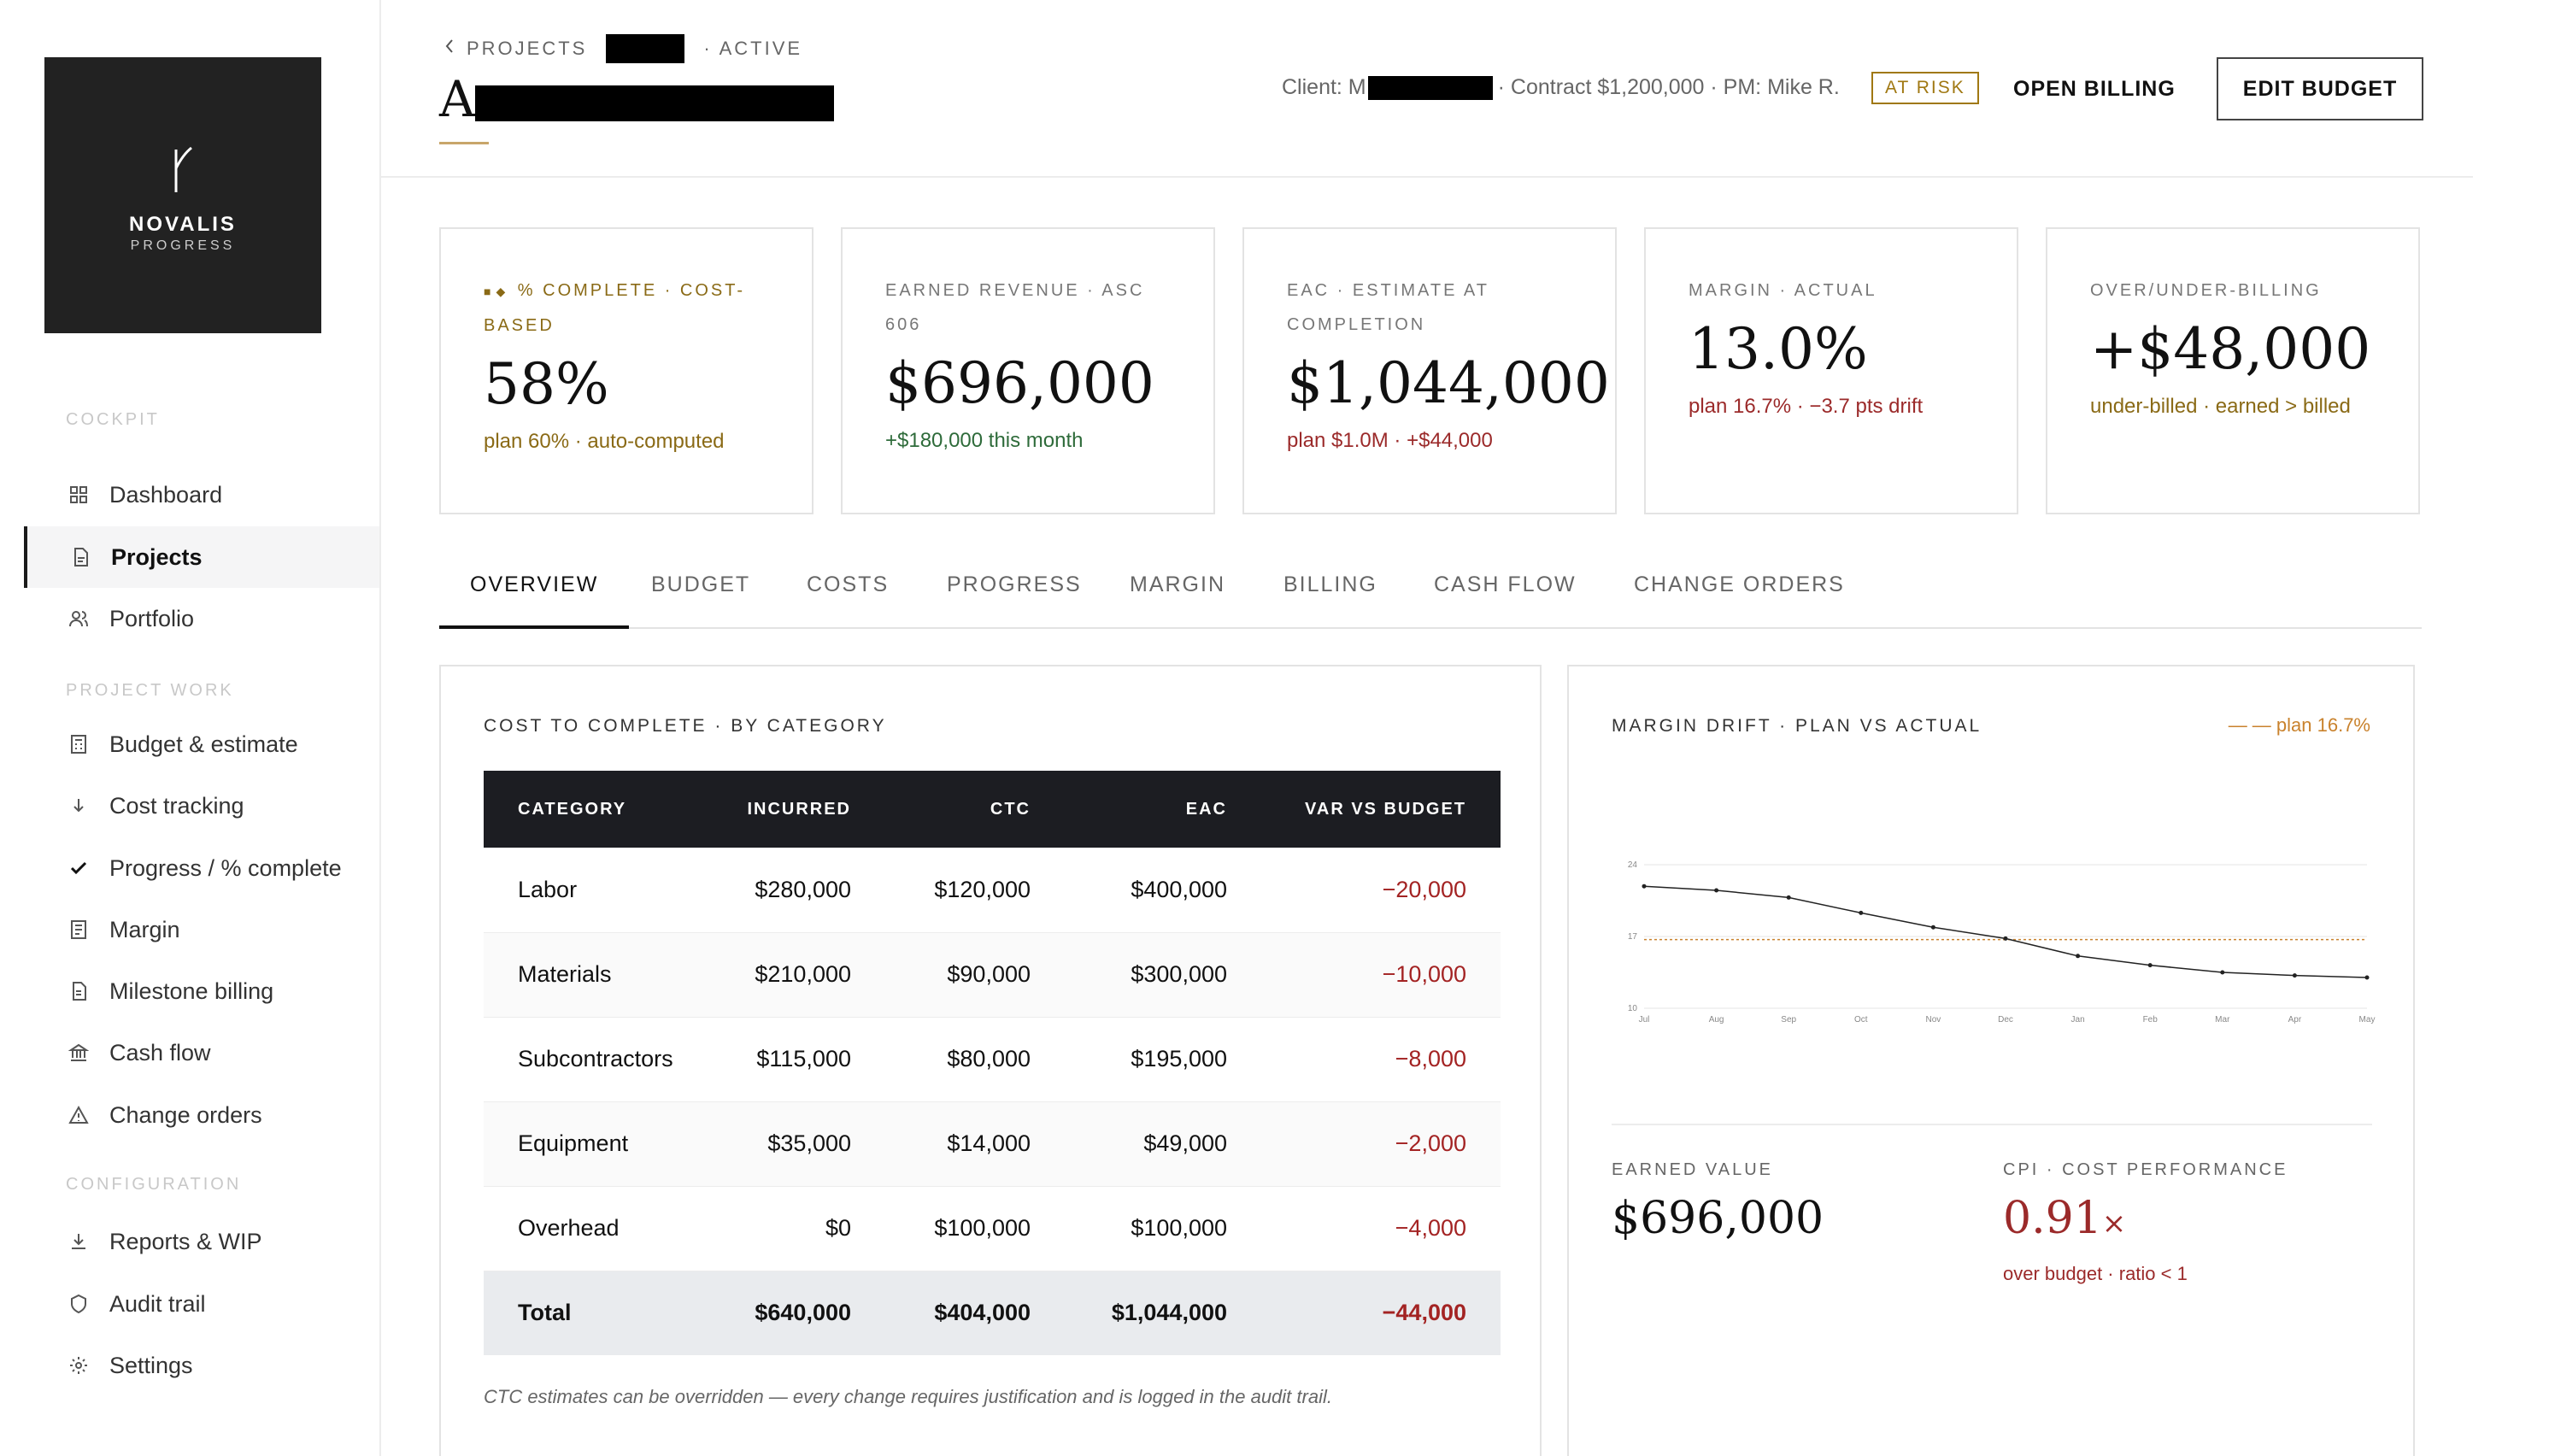 The image size is (2555, 1456). What do you see at coordinates (1925, 88) in the screenshot?
I see `status-badge: AT RISK` at bounding box center [1925, 88].